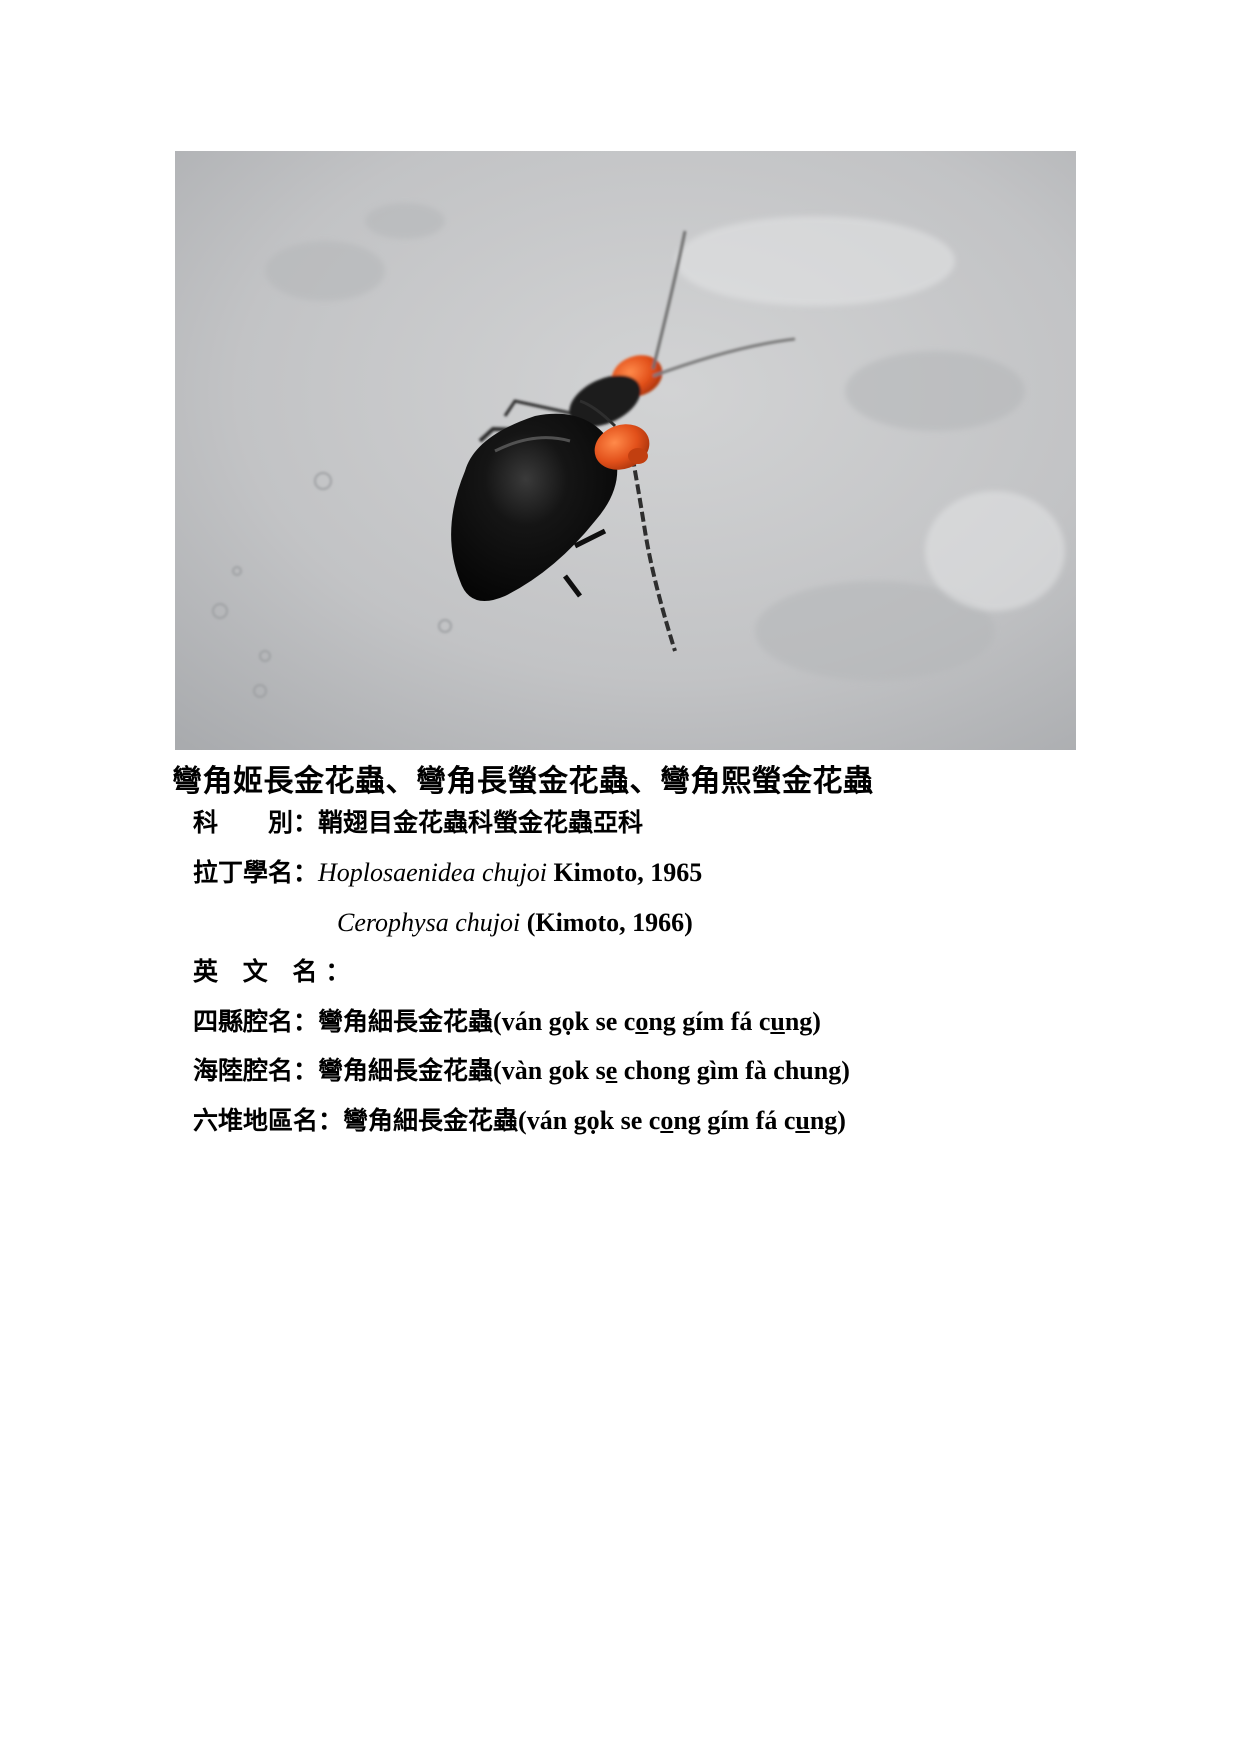  I want to click on liudui-romanization-1: (ván gọk se c, so click(589, 1120).